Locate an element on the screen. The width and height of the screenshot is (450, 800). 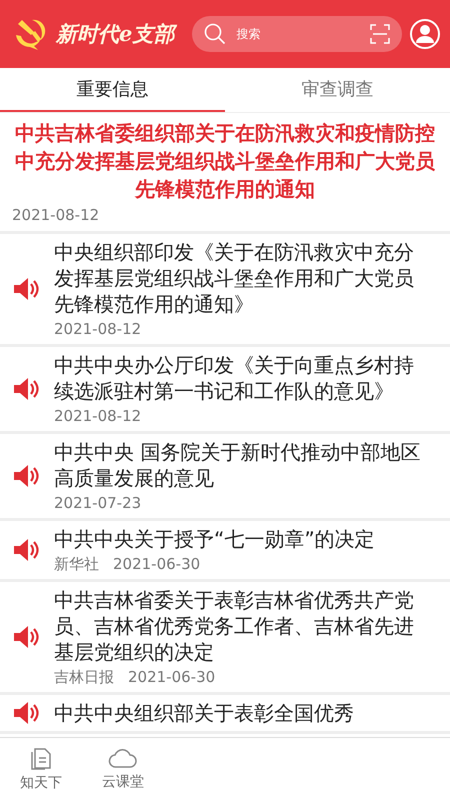
news-title: 中央组织部印发《关于在防汛救灾中充分发挥基层党组织战斗堡垒作用和广大党员先锋模范作用的通知》 is located at coordinates (240, 278).